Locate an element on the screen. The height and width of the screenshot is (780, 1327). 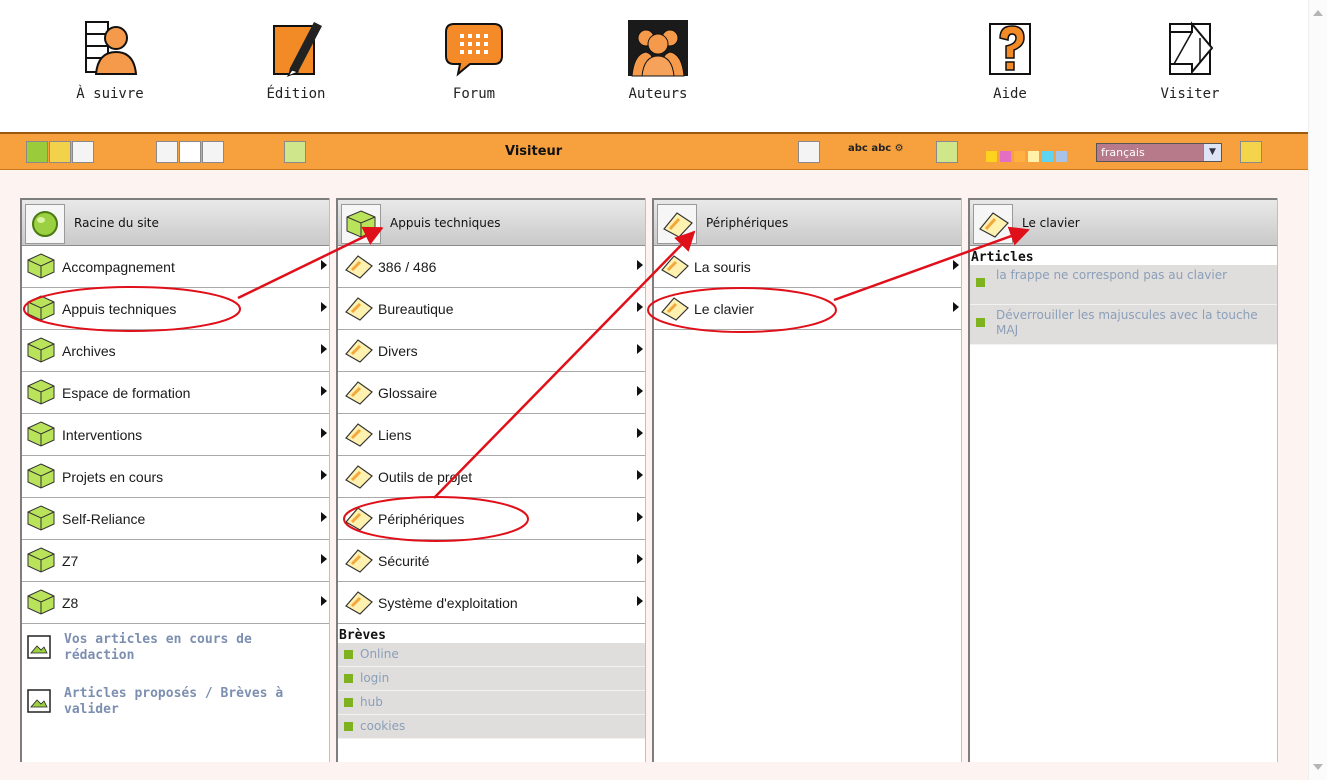
nav-a-suivre: À suivre is located at coordinates (110, 60).